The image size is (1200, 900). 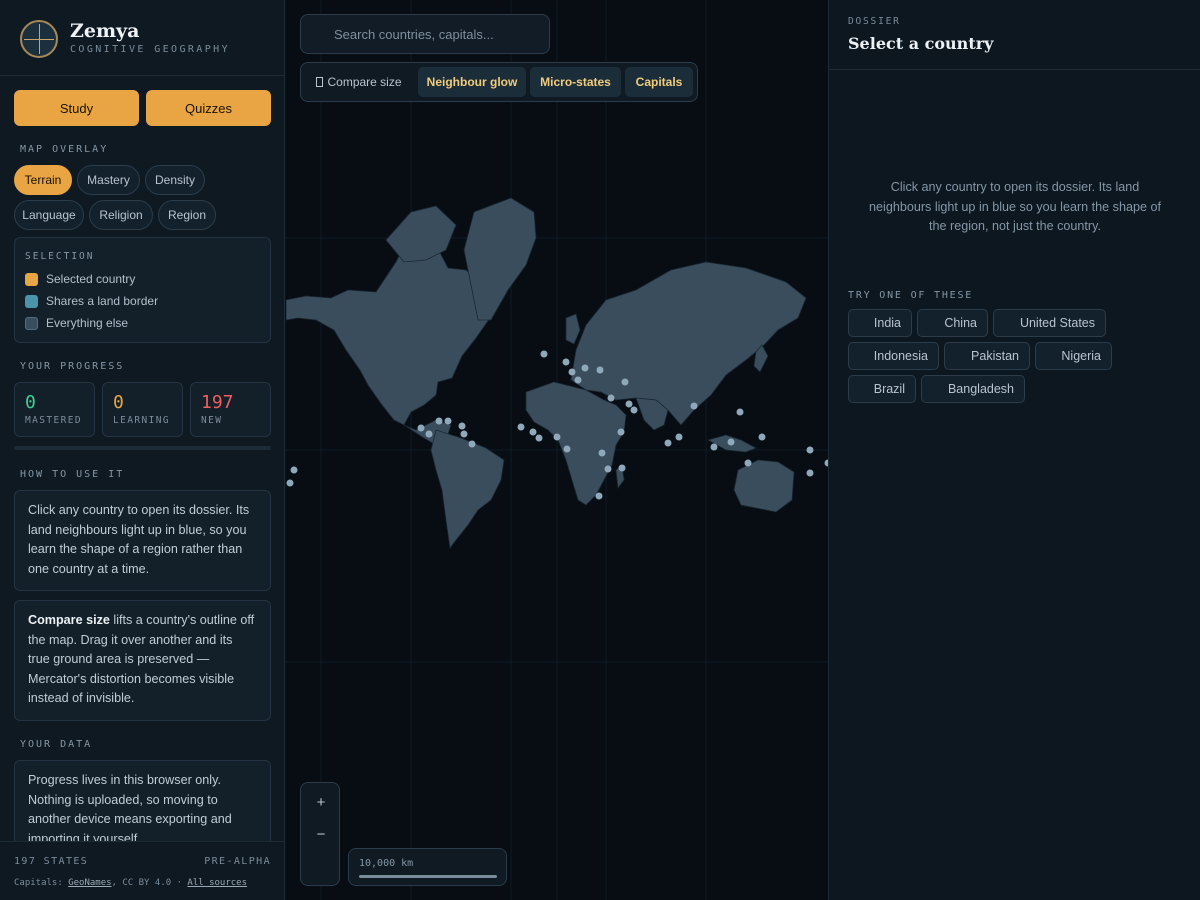 I want to click on suggestion-china: China, so click(x=952, y=323).